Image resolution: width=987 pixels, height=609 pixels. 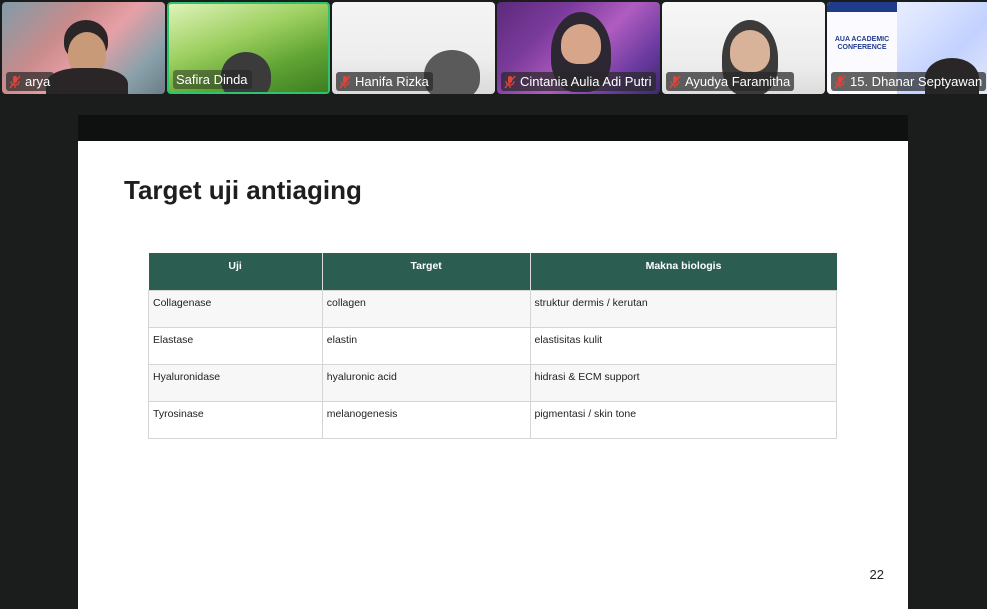 What do you see at coordinates (235, 419) in the screenshot?
I see `table-cell: Tyrosinase` at bounding box center [235, 419].